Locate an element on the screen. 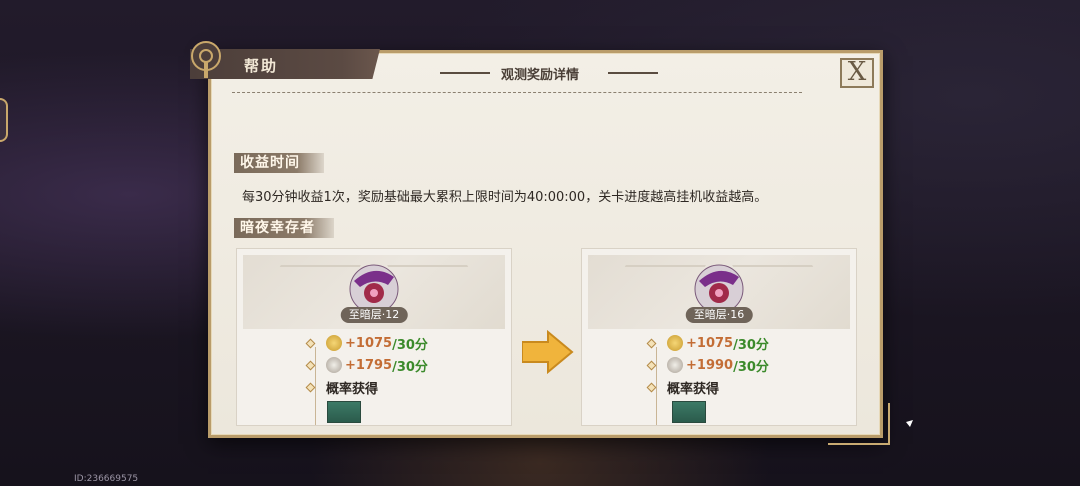 This screenshot has width=1080, height=486. reward-amount: +1990 is located at coordinates (710, 365).